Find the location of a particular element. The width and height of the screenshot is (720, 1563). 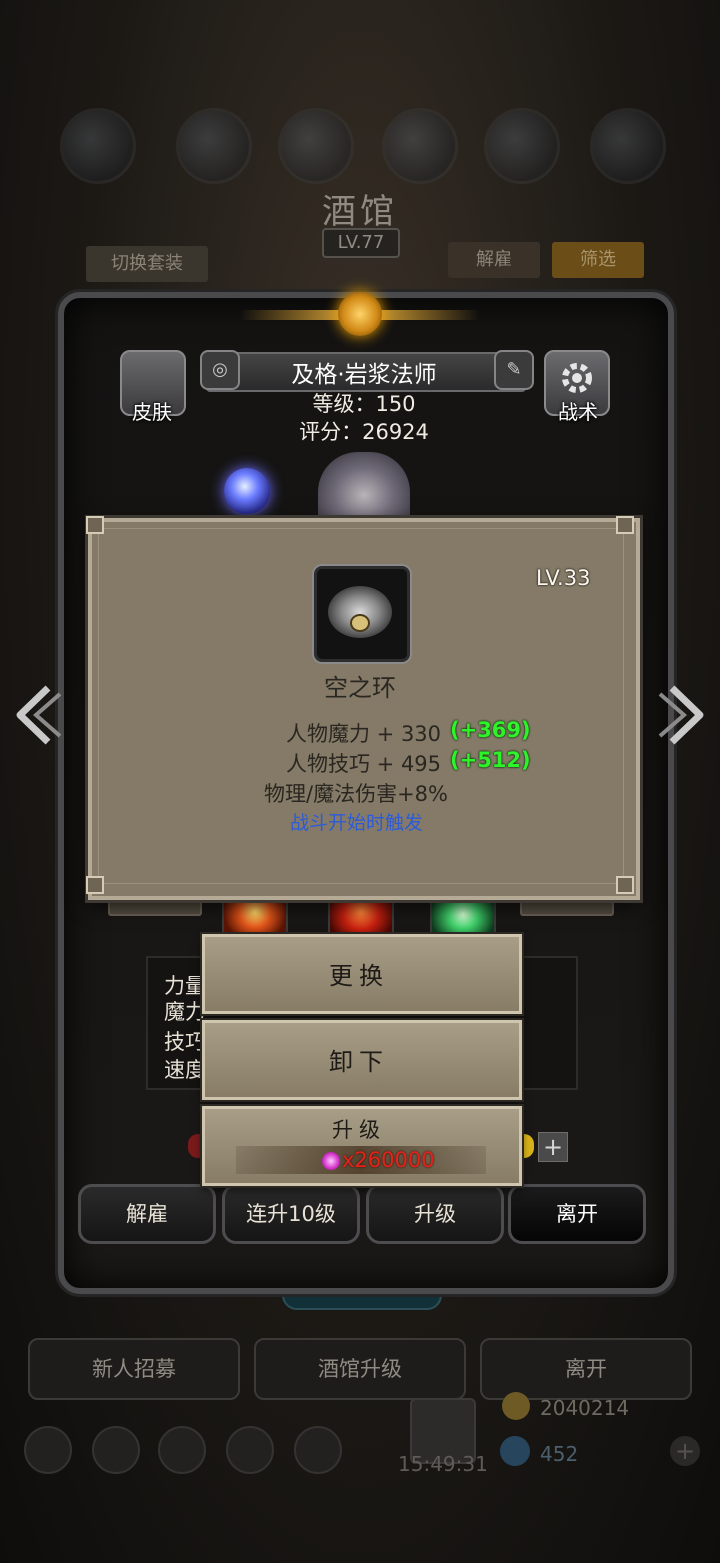

recruit-newbie-button: 新人招募 is located at coordinates (134, 1369).